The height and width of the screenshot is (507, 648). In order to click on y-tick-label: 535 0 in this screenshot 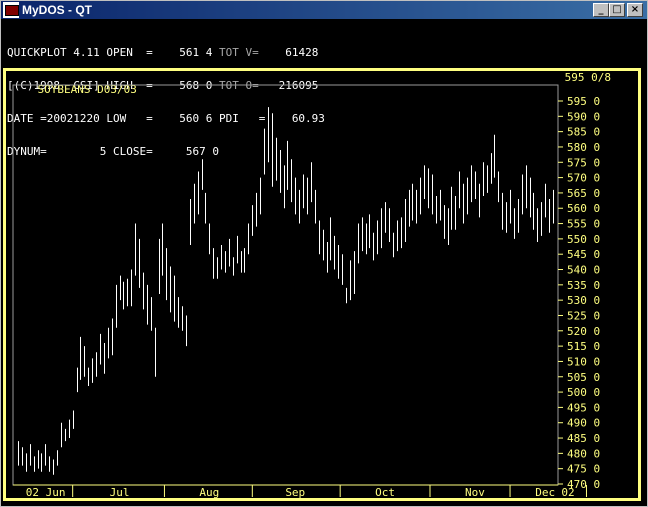, I will do `click(583, 285)`.